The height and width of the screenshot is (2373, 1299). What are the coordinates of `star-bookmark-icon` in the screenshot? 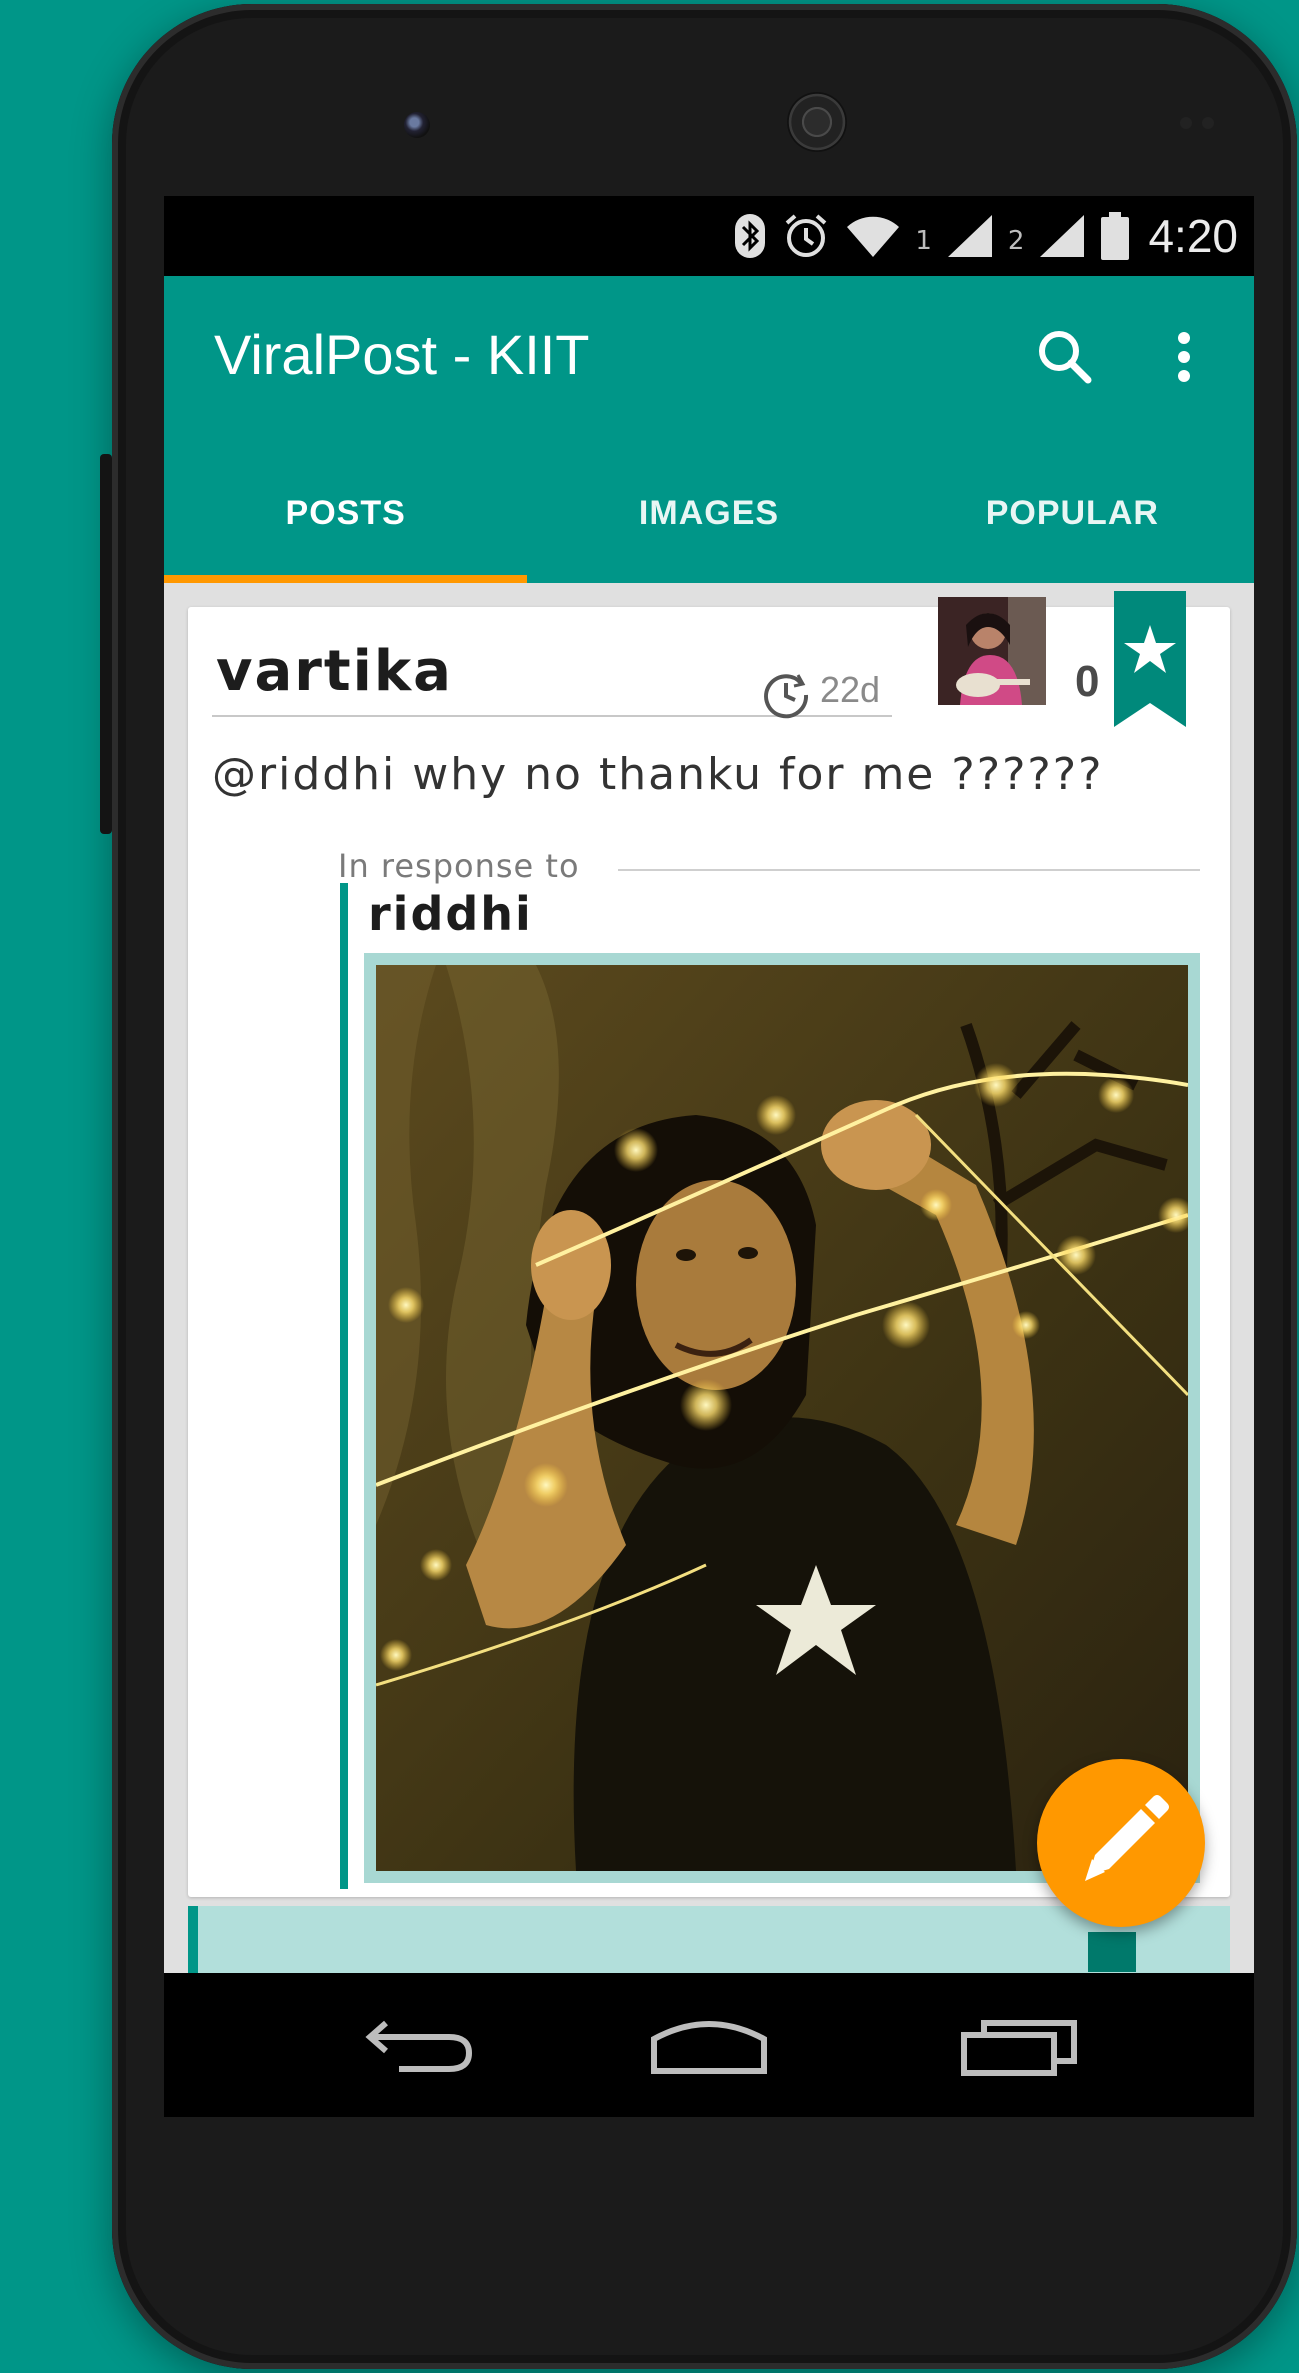 It's located at (1150, 659).